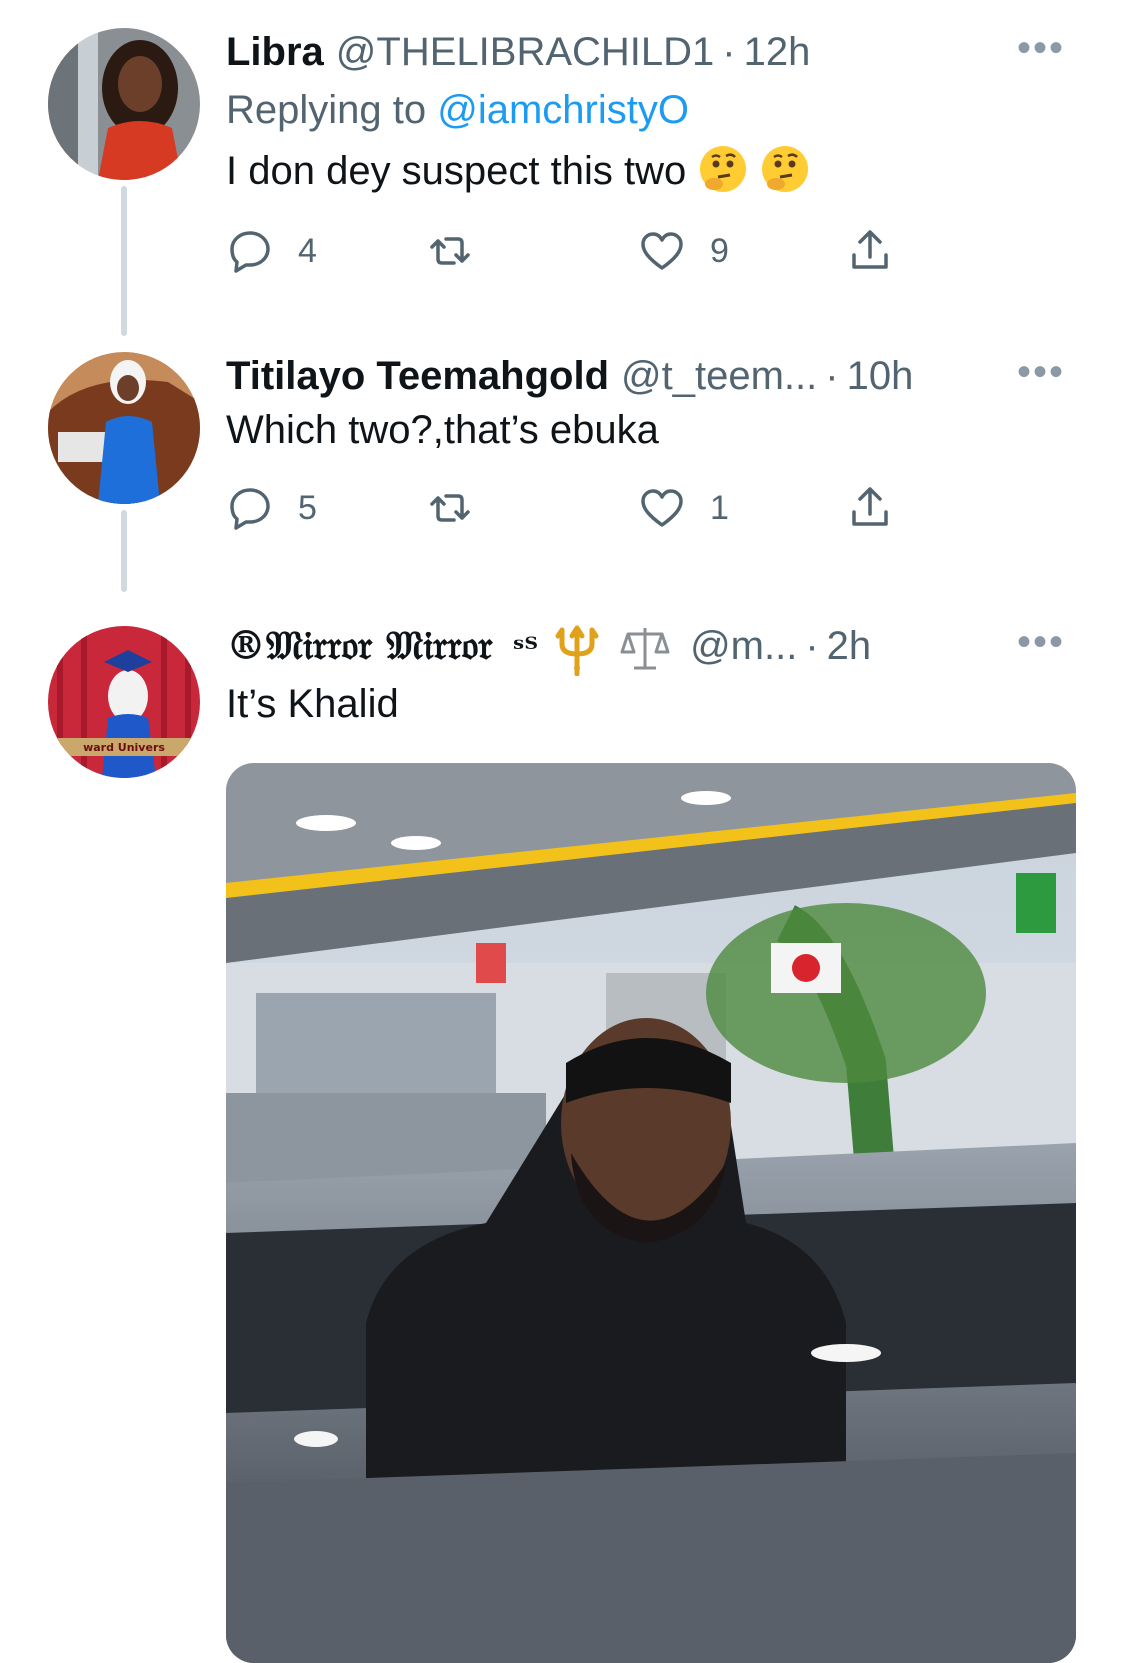 The width and height of the screenshot is (1125, 1663). I want to click on tweet-header: ®𝔐𝔦𝔯𝔯𝔬𝔯 𝔐𝔦𝔯𝔯𝔬𝔯 ˢᵀ @m... · 2h, so click(645, 649).